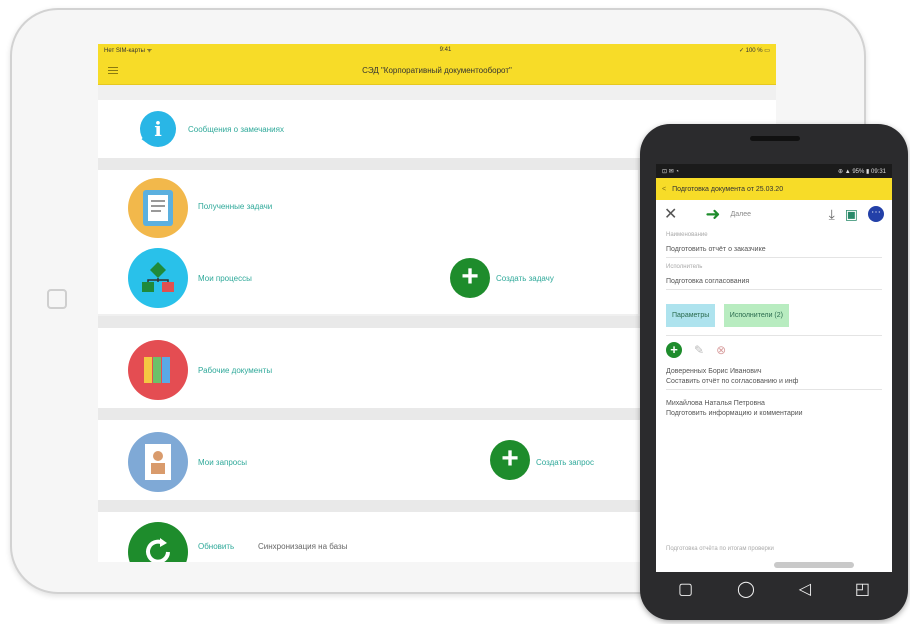  Describe the element at coordinates (128, 51) in the screenshot. I see `status-carrier: Нет SIM-карты ᯤ` at that location.